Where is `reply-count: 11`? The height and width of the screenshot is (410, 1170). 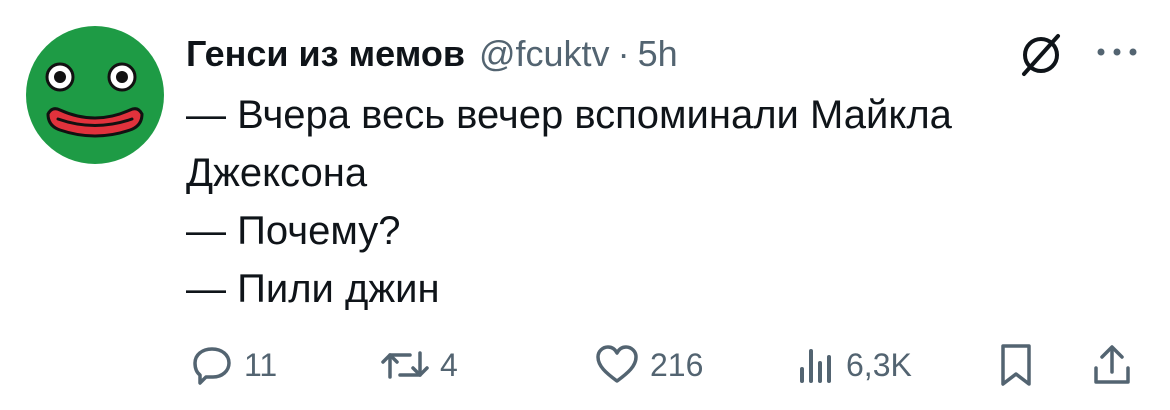 reply-count: 11 is located at coordinates (261, 364).